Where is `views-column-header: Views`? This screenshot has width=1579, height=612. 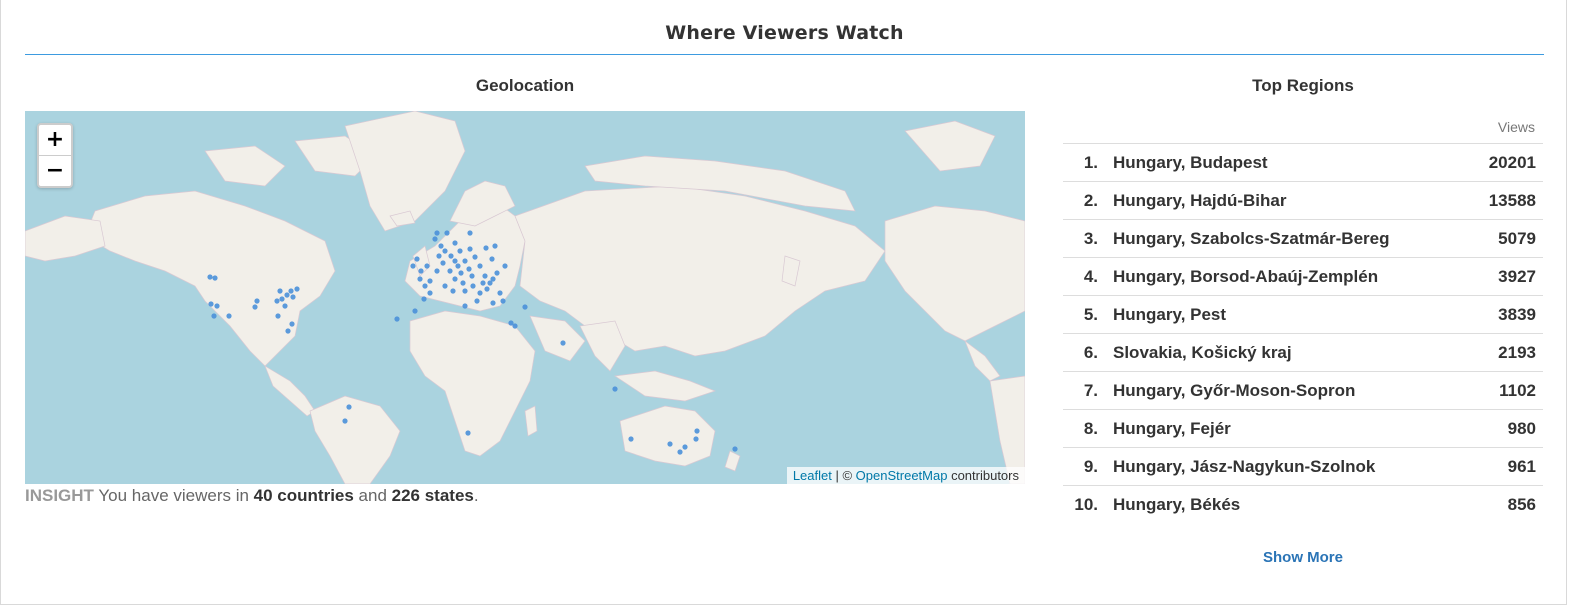
views-column-header: Views is located at coordinates (1303, 130).